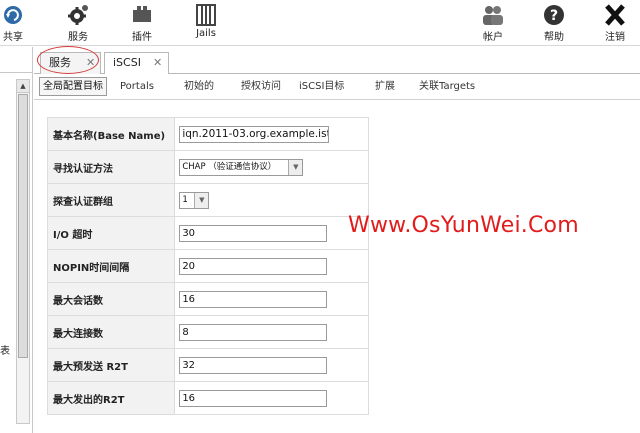  Describe the element at coordinates (111, 134) in the screenshot. I see `base-name-label: 基本名称(Base Name)` at that location.